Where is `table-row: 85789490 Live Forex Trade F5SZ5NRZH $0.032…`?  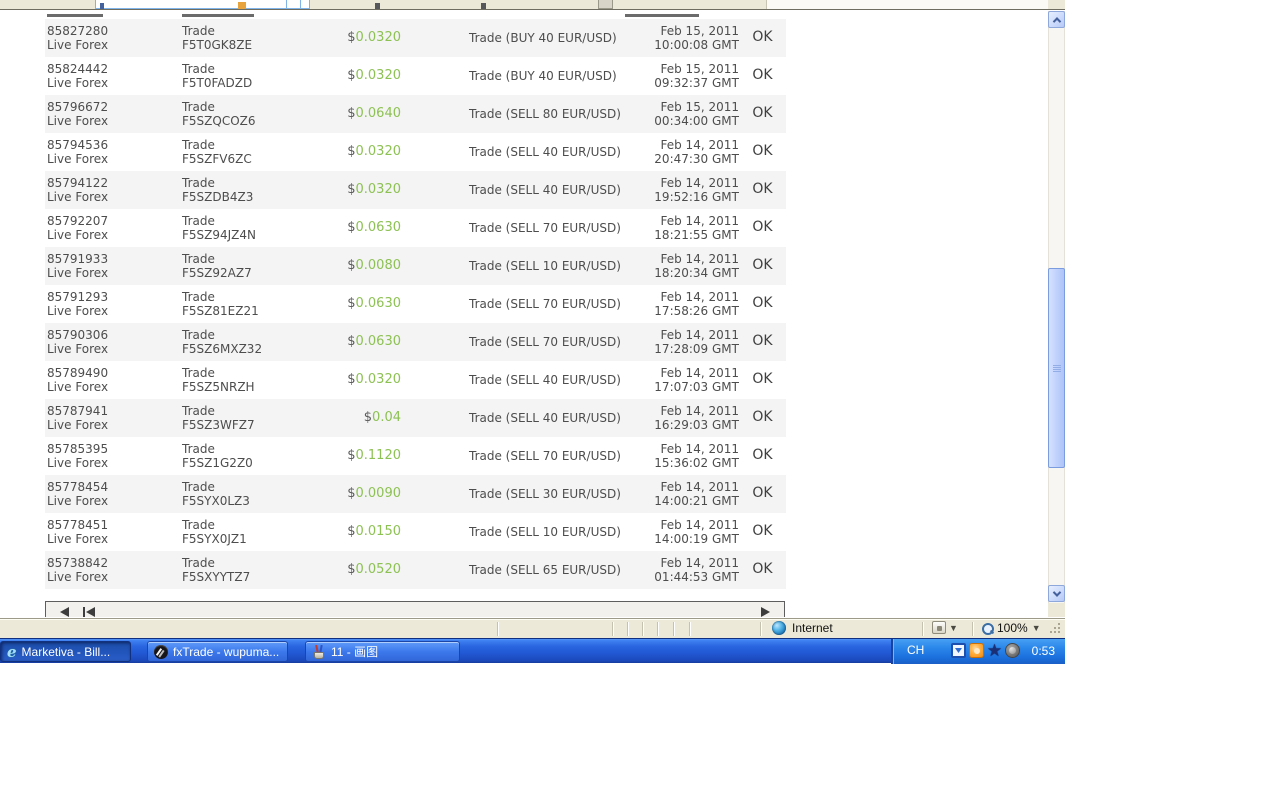
table-row: 85789490 Live Forex Trade F5SZ5NRZH $0.032… is located at coordinates (415, 380).